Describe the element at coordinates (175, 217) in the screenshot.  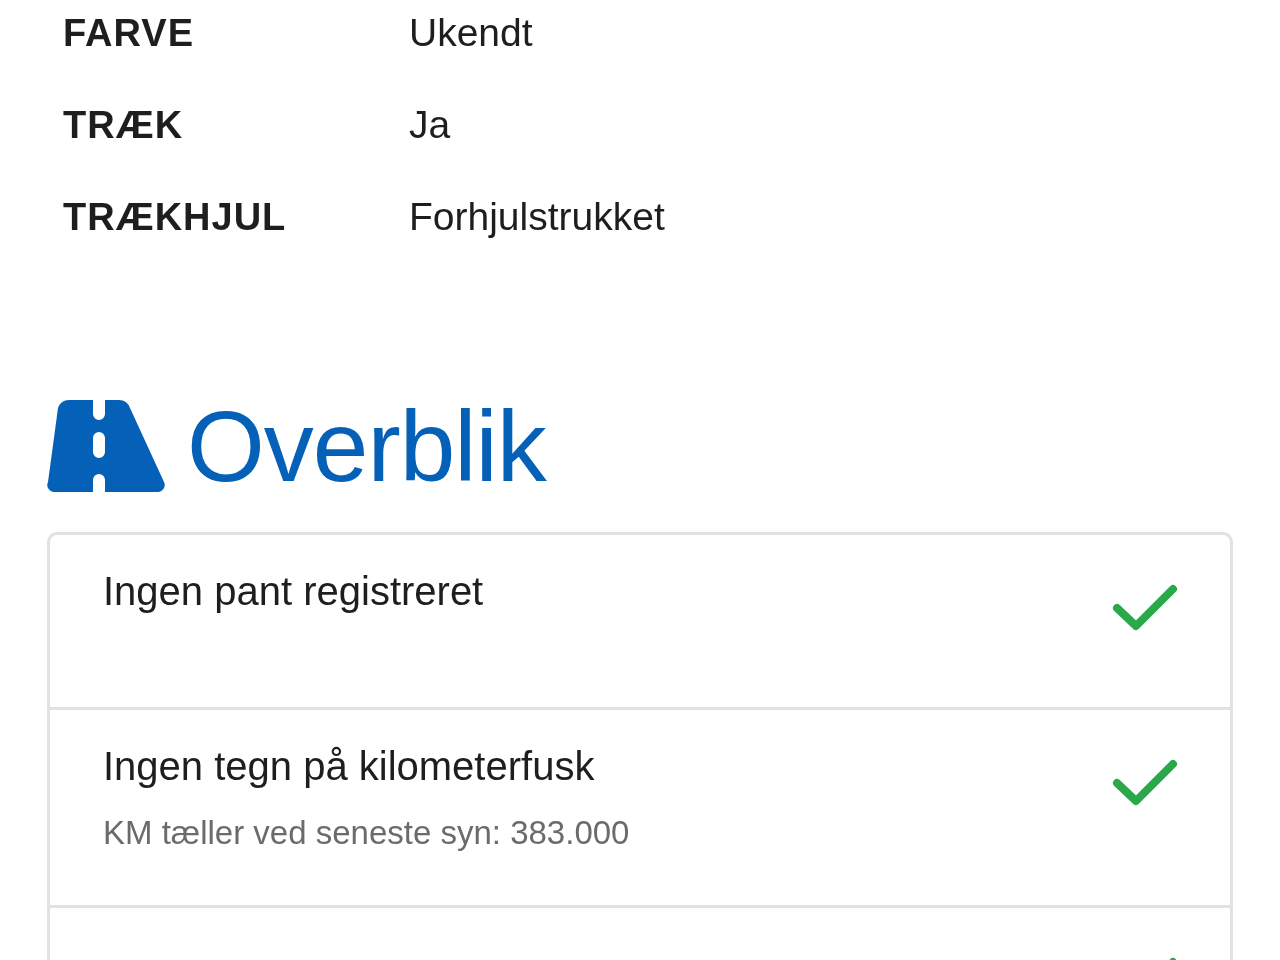
I see `spec-label: TRÆKHJUL` at that location.